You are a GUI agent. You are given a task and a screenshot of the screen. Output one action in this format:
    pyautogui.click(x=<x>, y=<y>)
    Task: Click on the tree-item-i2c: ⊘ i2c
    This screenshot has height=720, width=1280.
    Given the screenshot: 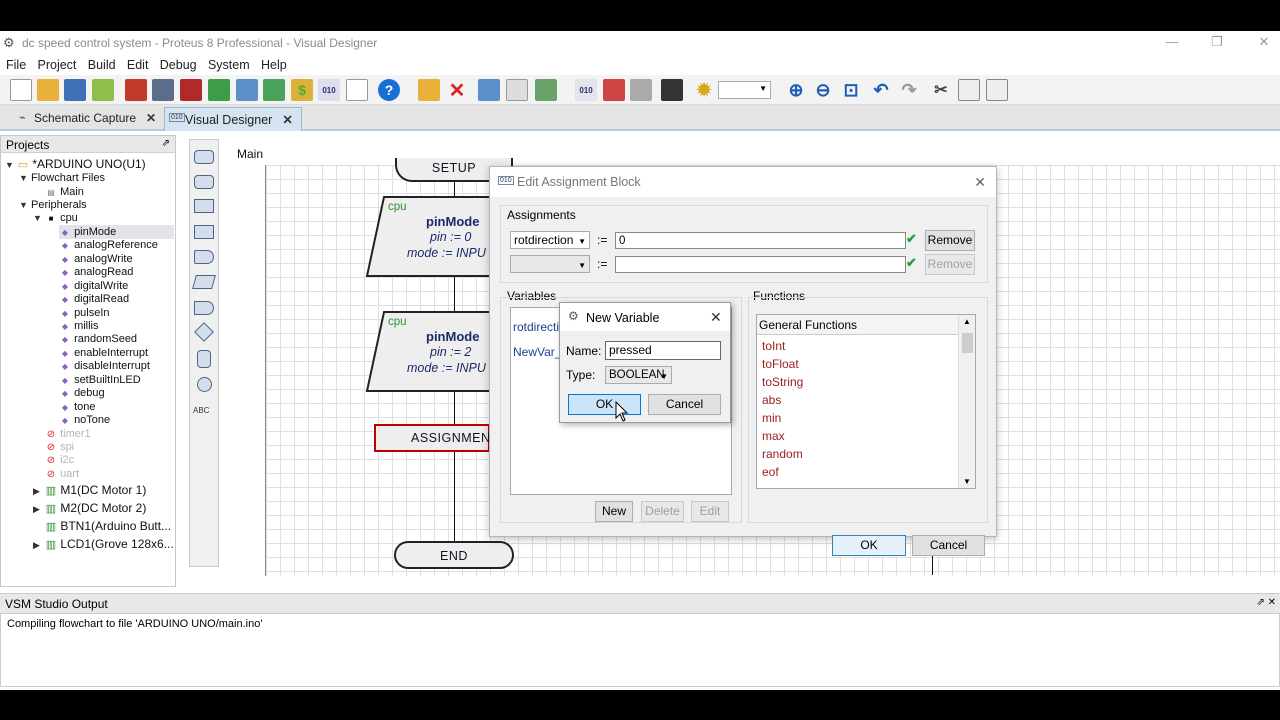 What is the action you would take?
    pyautogui.click(x=59, y=460)
    